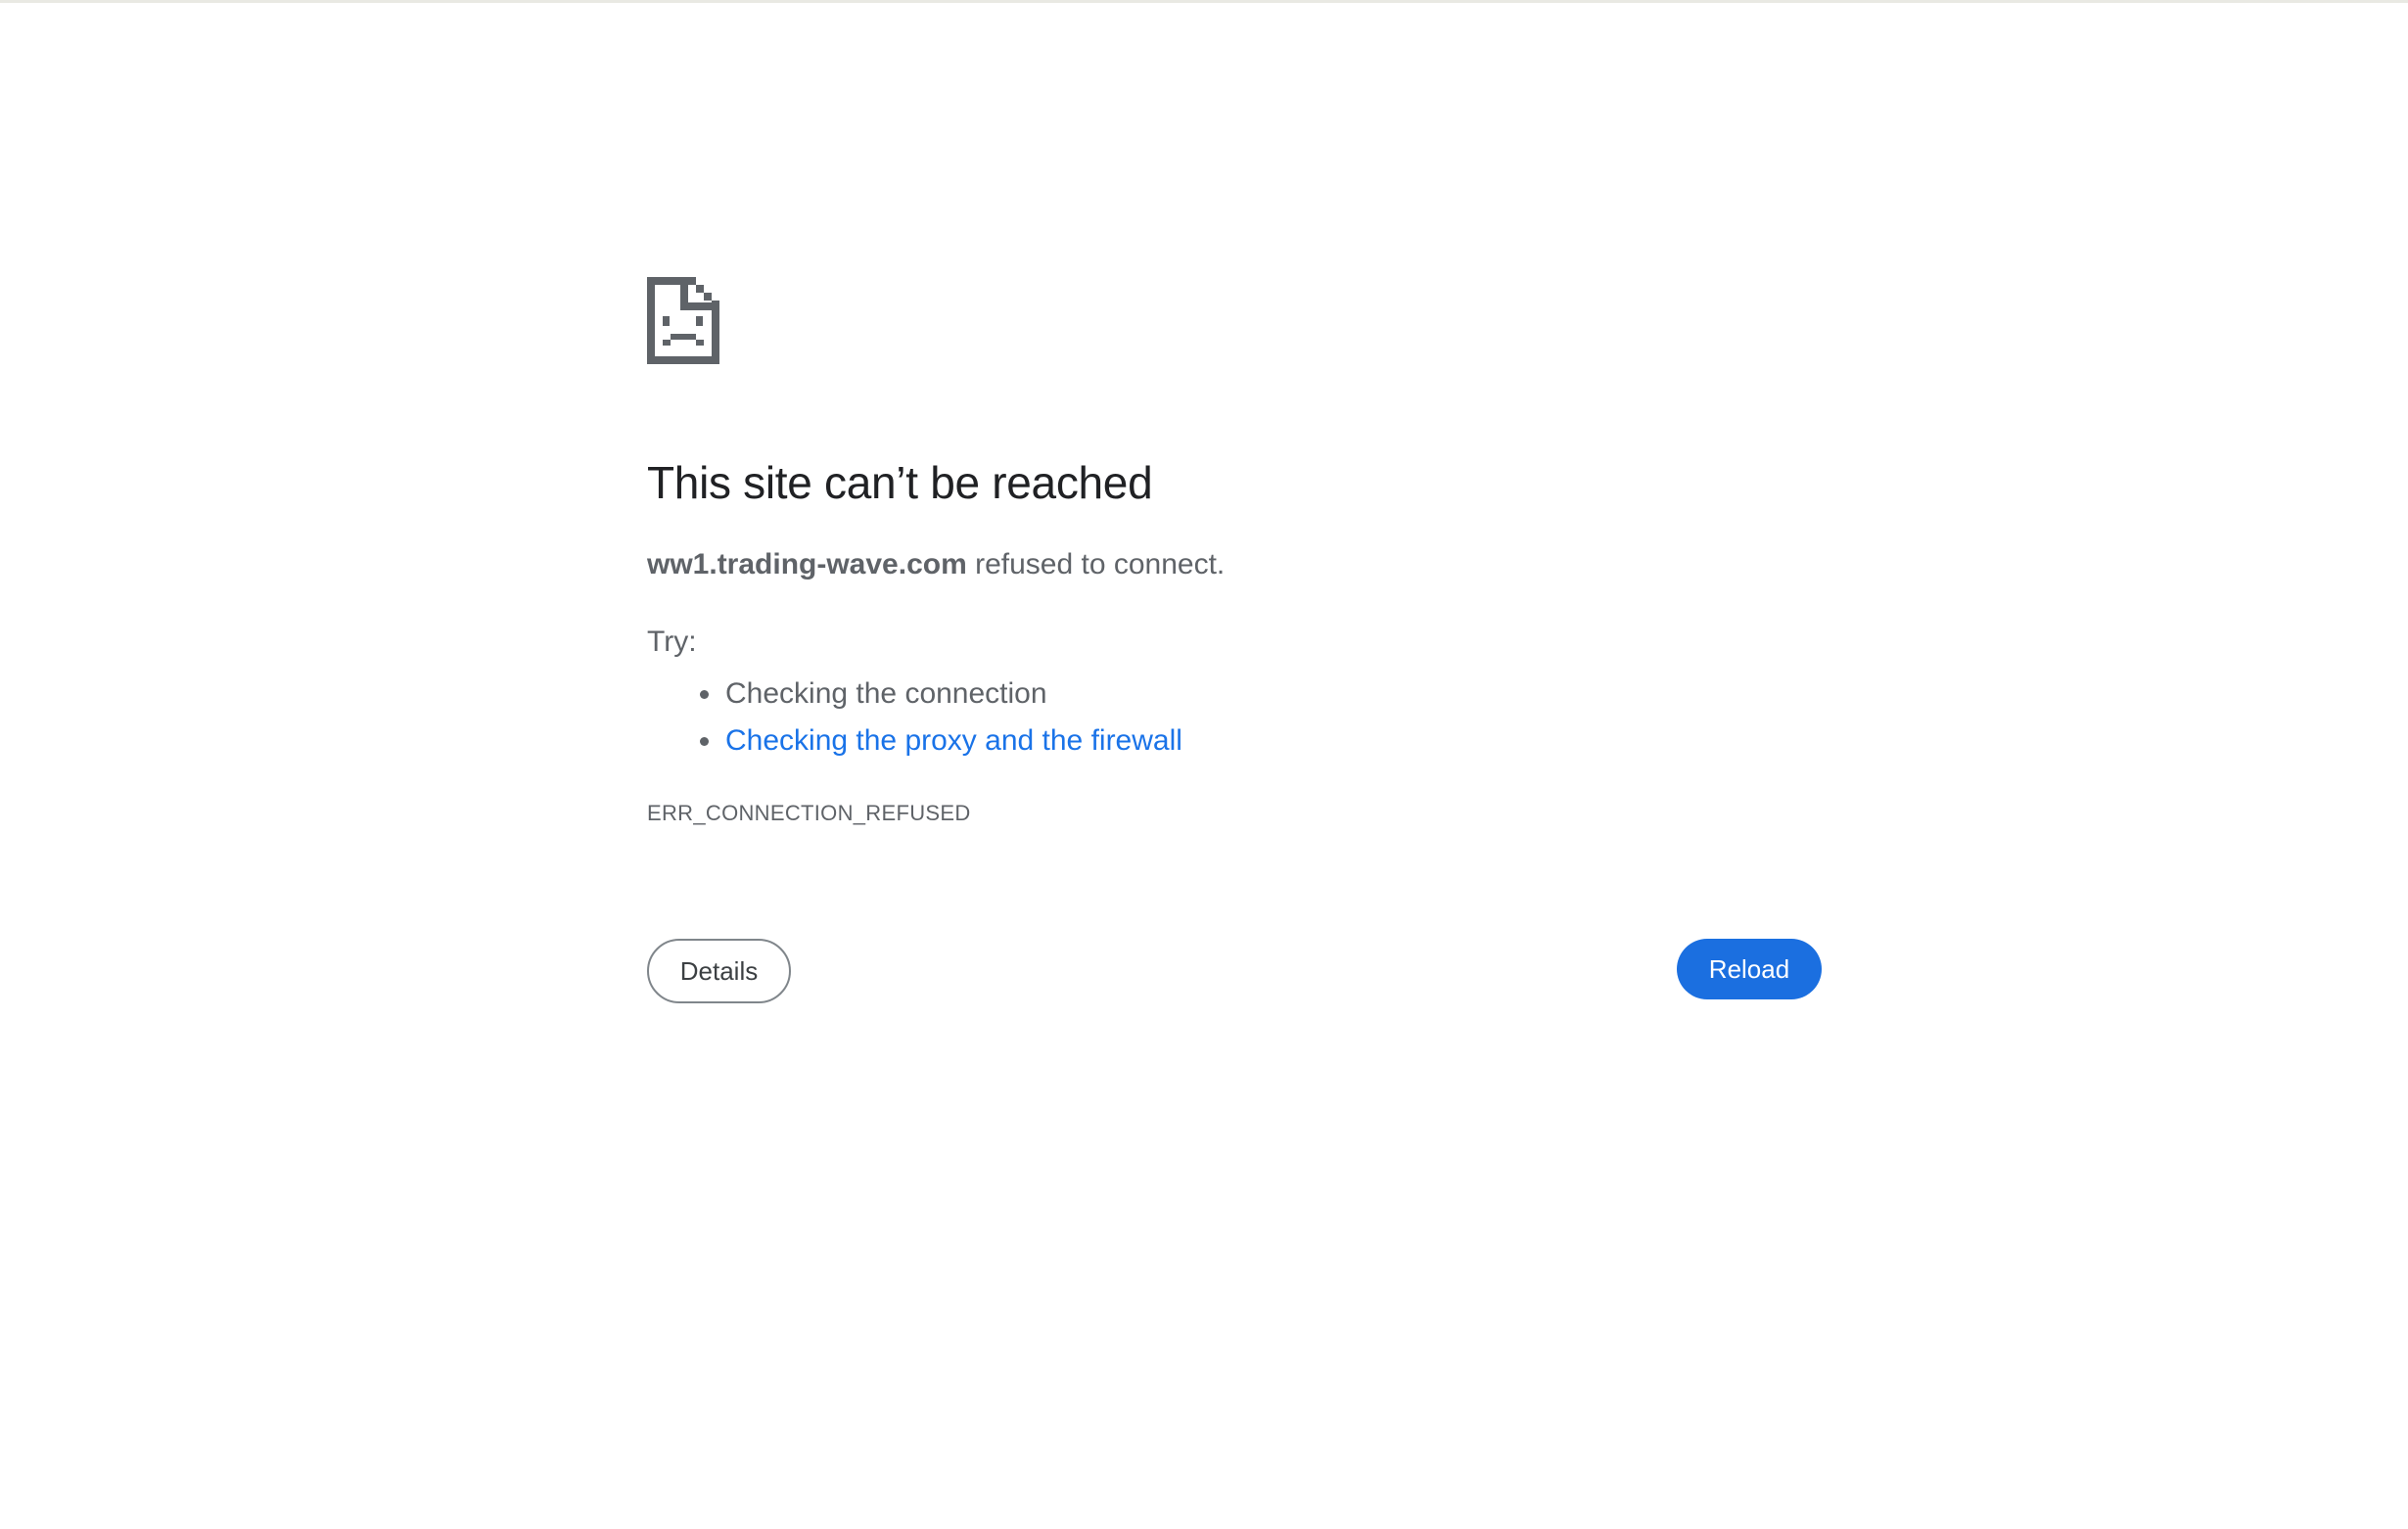 The height and width of the screenshot is (1529, 2408). I want to click on suggestion-item: Checking the proxy and the firewall, so click(914, 741).